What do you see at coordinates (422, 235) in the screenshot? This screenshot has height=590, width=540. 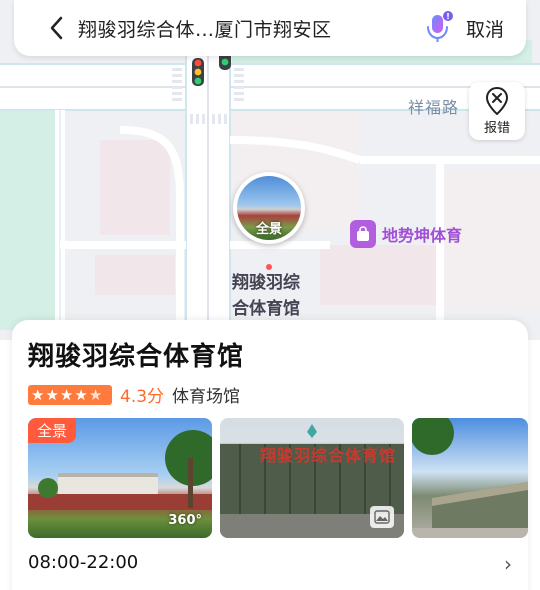 I see `poi-label: 地势坤体育` at bounding box center [422, 235].